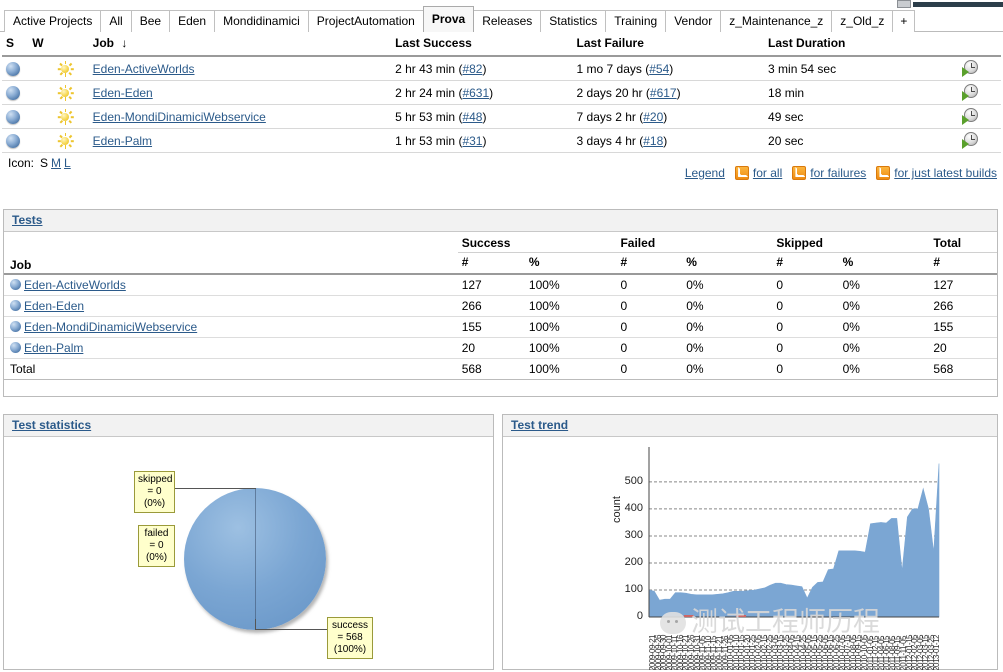 The image size is (1003, 672). I want to click on last-failure-cell-build-link: #617, so click(663, 93).